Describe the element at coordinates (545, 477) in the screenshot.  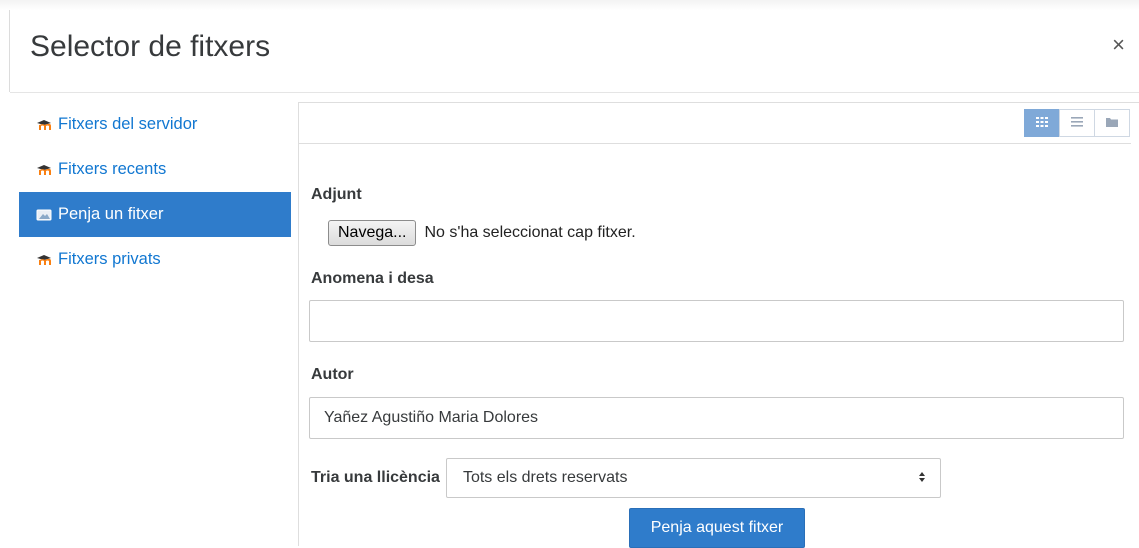
I see `license-value: Tots els drets reservats` at that location.